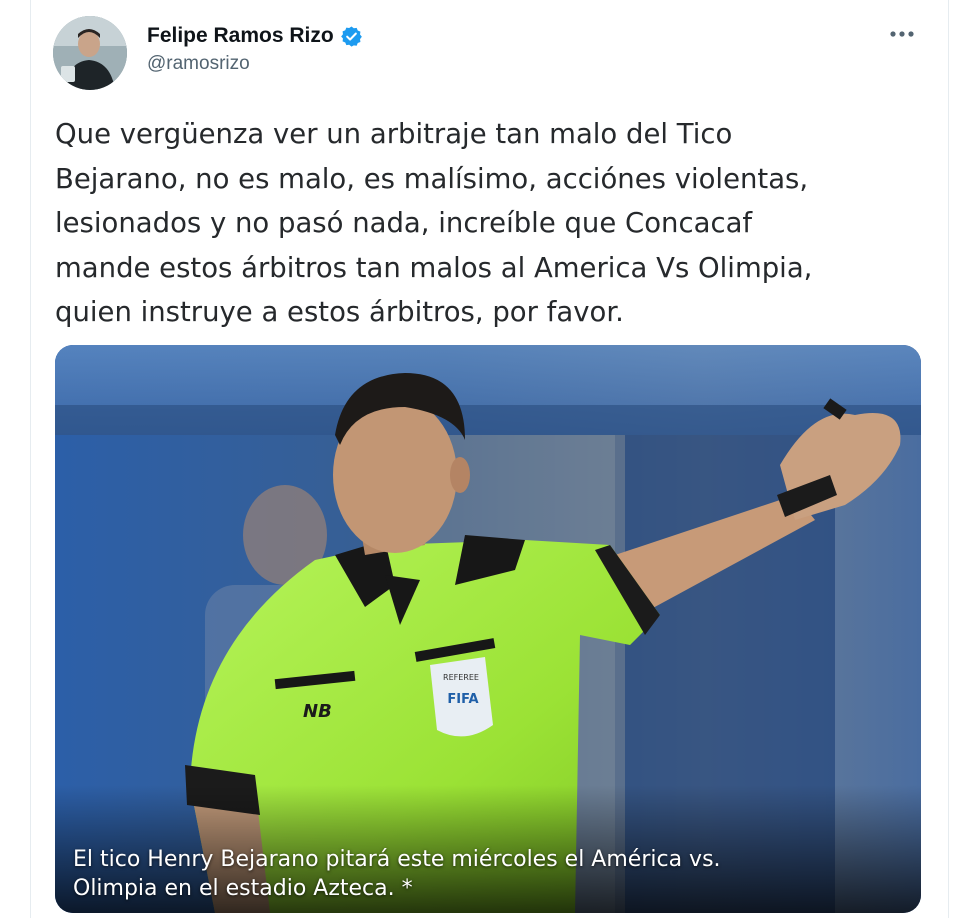  What do you see at coordinates (317, 711) in the screenshot?
I see `shirt-logo: NB` at bounding box center [317, 711].